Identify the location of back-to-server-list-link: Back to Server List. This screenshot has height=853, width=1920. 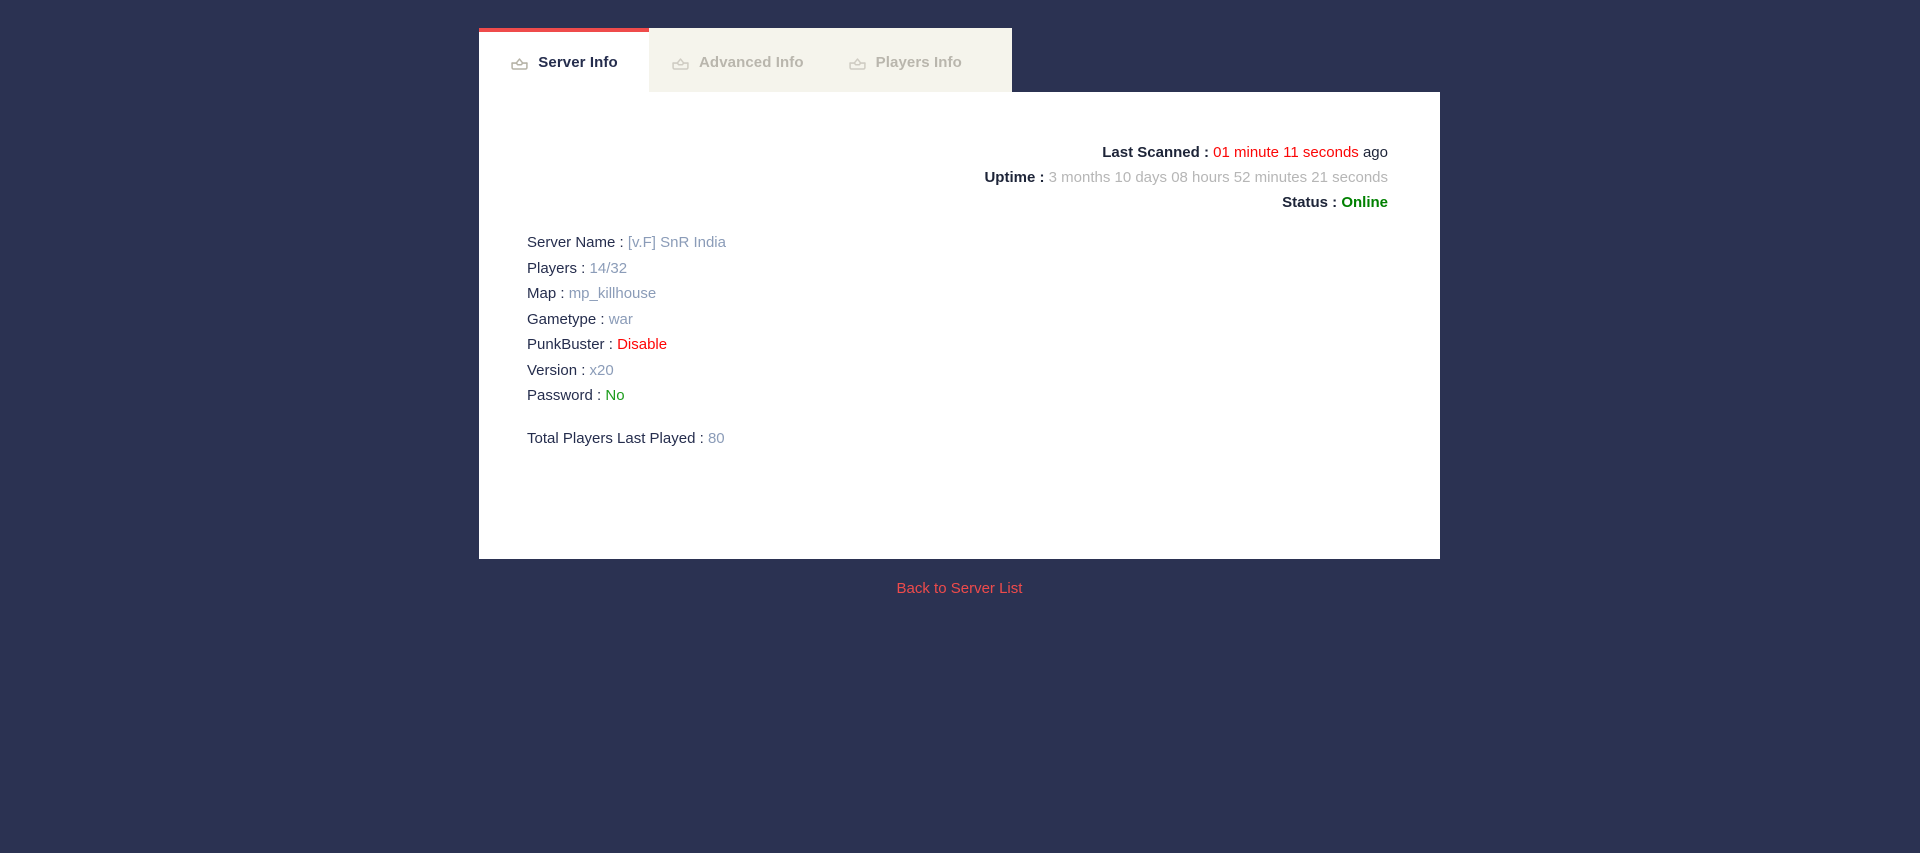
(960, 588).